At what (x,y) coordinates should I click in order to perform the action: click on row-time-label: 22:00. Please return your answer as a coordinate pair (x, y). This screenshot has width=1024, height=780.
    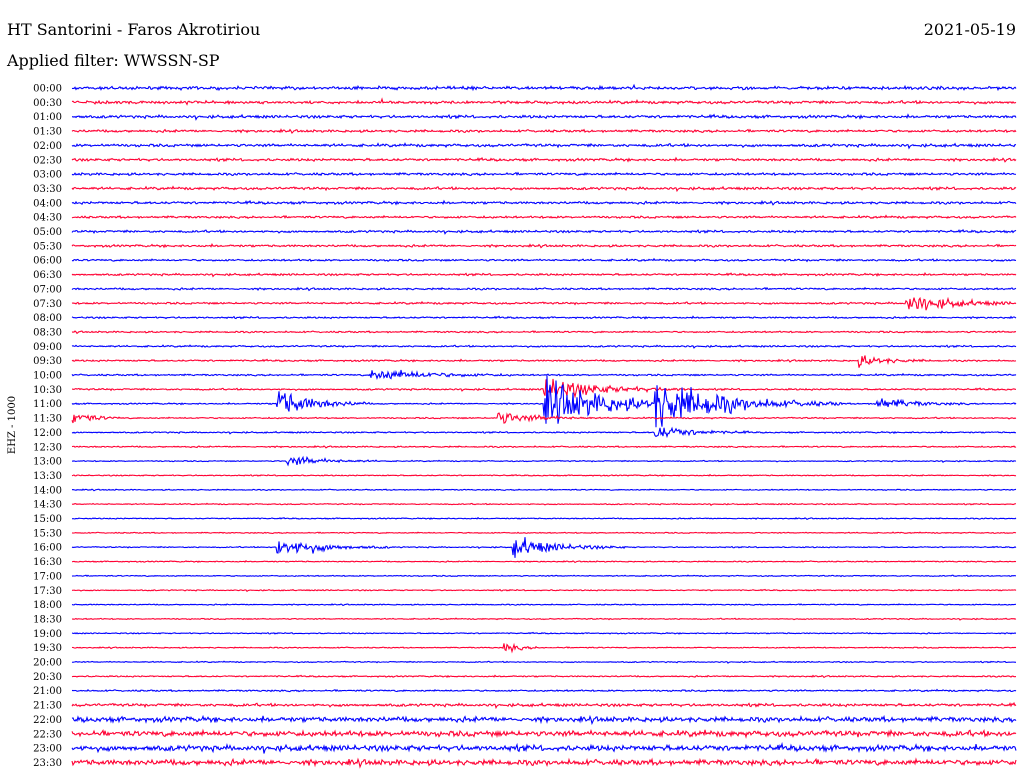
    Looking at the image, I should click on (47, 720).